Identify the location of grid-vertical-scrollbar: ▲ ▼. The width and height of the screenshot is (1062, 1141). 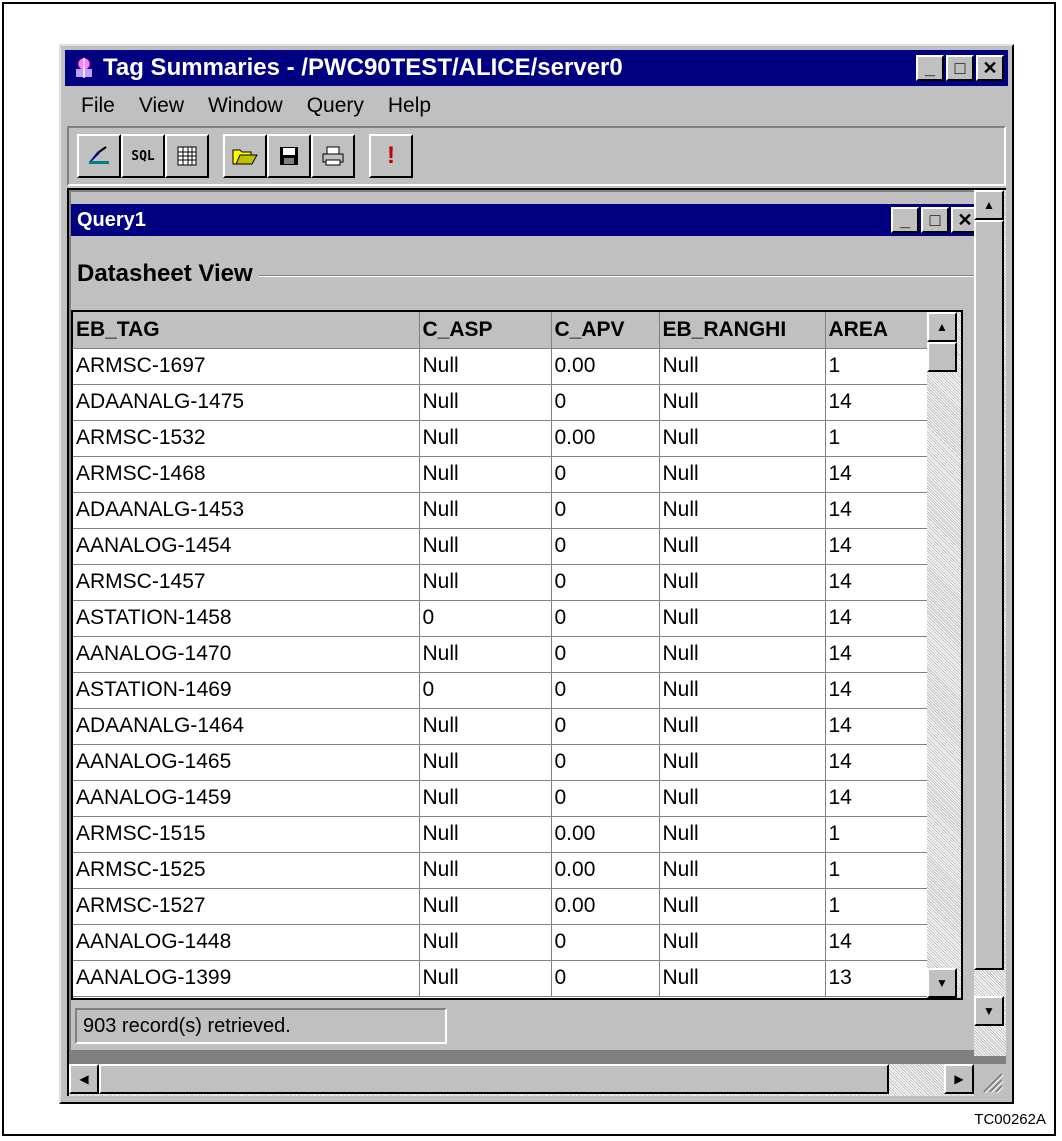
(944, 655).